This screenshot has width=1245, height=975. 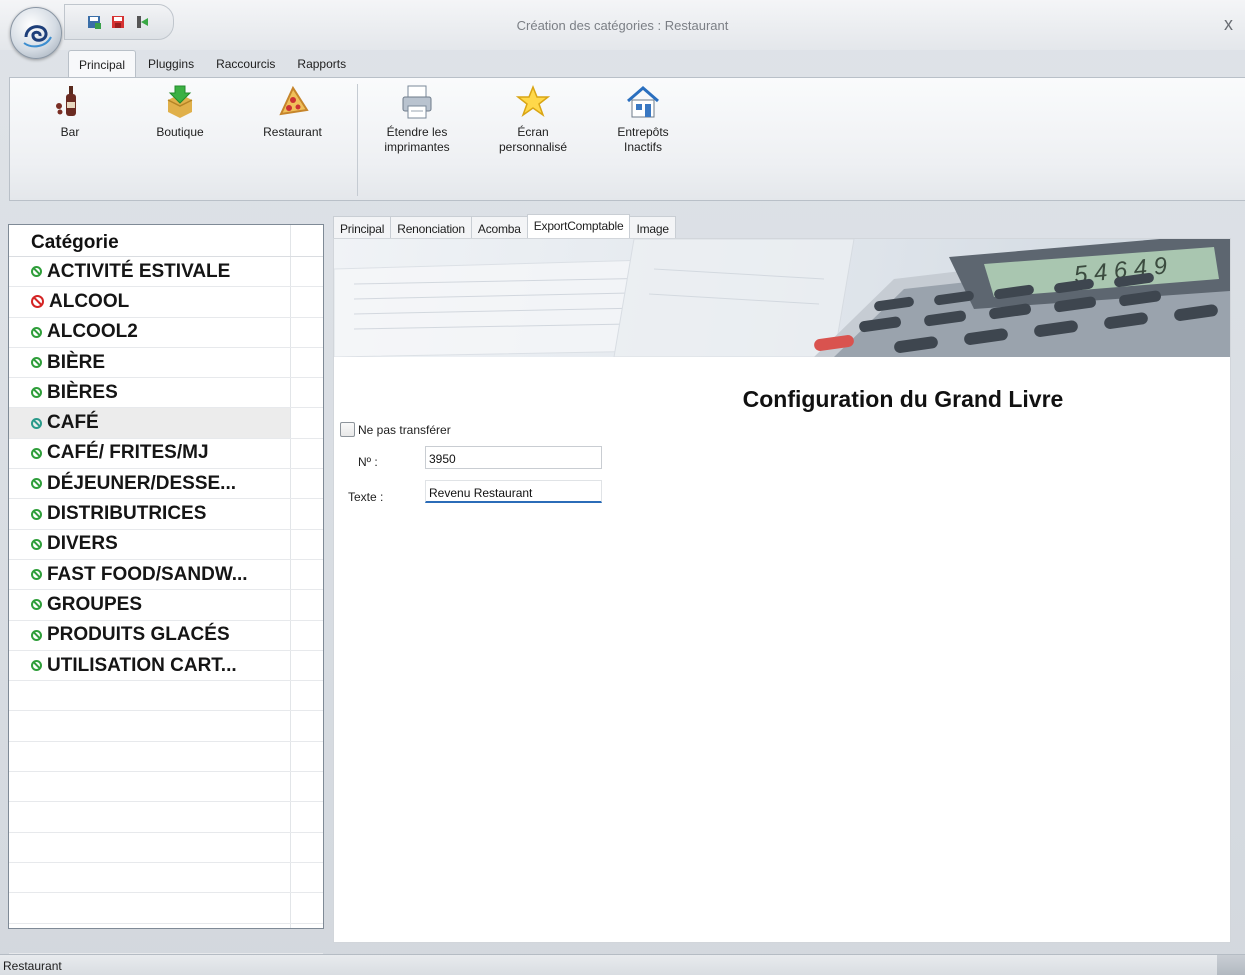 I want to click on category-row: CAFÉ, so click(x=166, y=423).